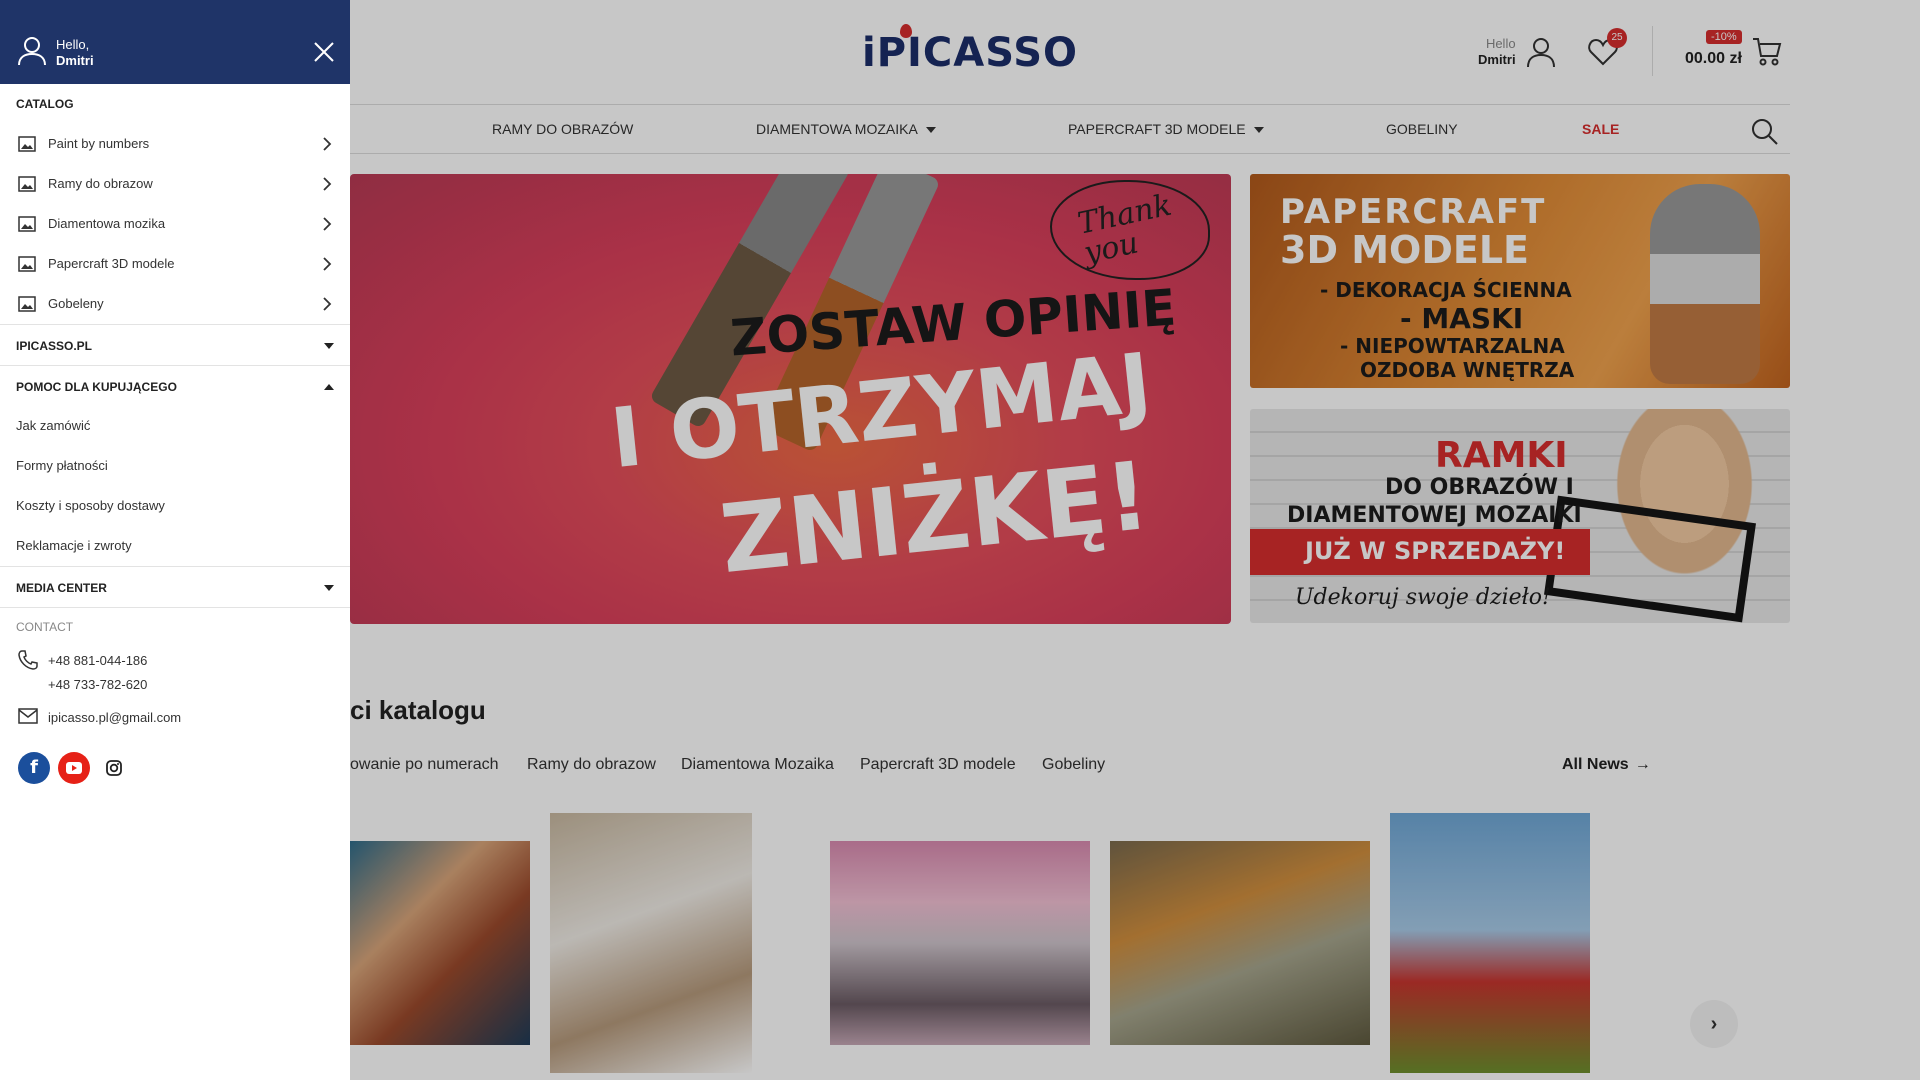 This screenshot has height=1080, width=1920. Describe the element at coordinates (28, 660) in the screenshot. I see `phone-icon` at that location.